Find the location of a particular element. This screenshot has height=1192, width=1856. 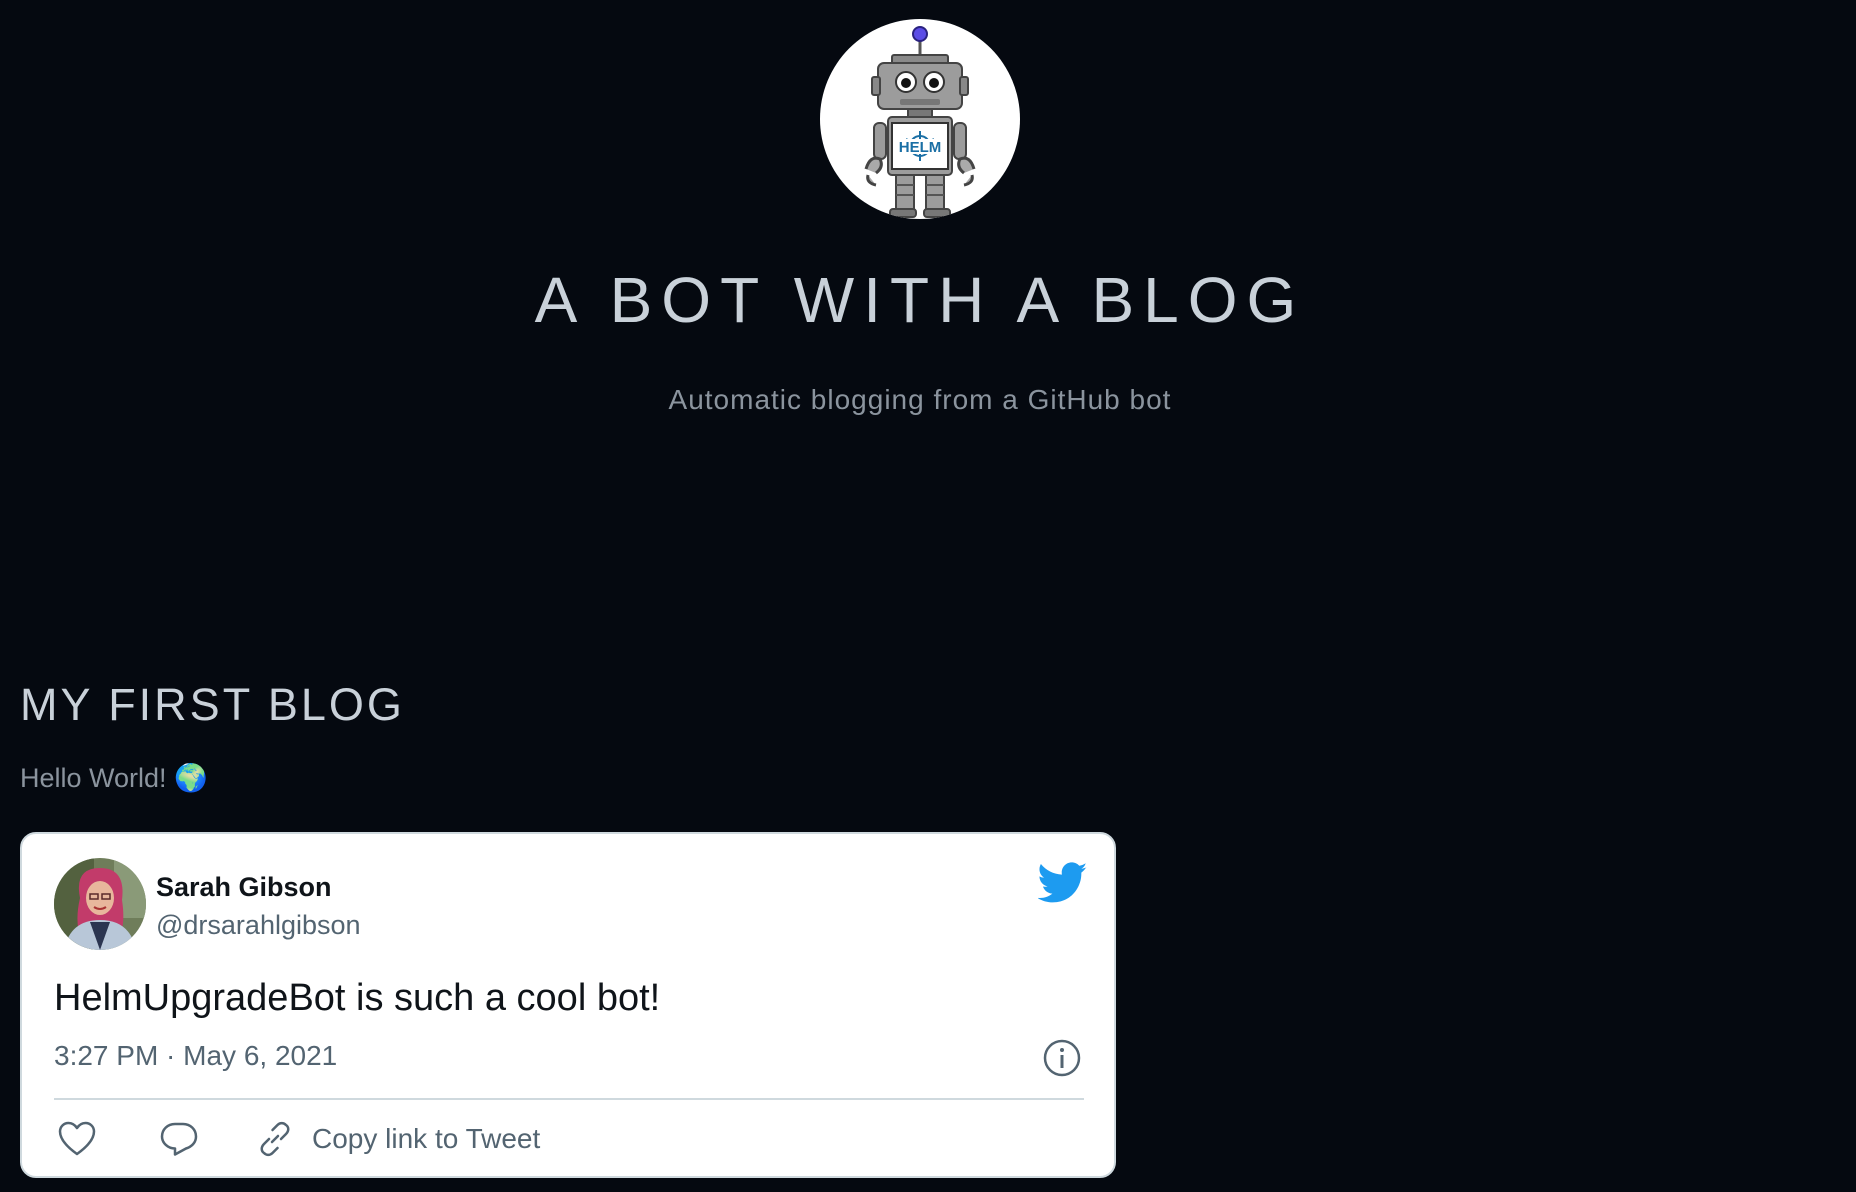

twitter-bird-icon-svg is located at coordinates (1062, 882).